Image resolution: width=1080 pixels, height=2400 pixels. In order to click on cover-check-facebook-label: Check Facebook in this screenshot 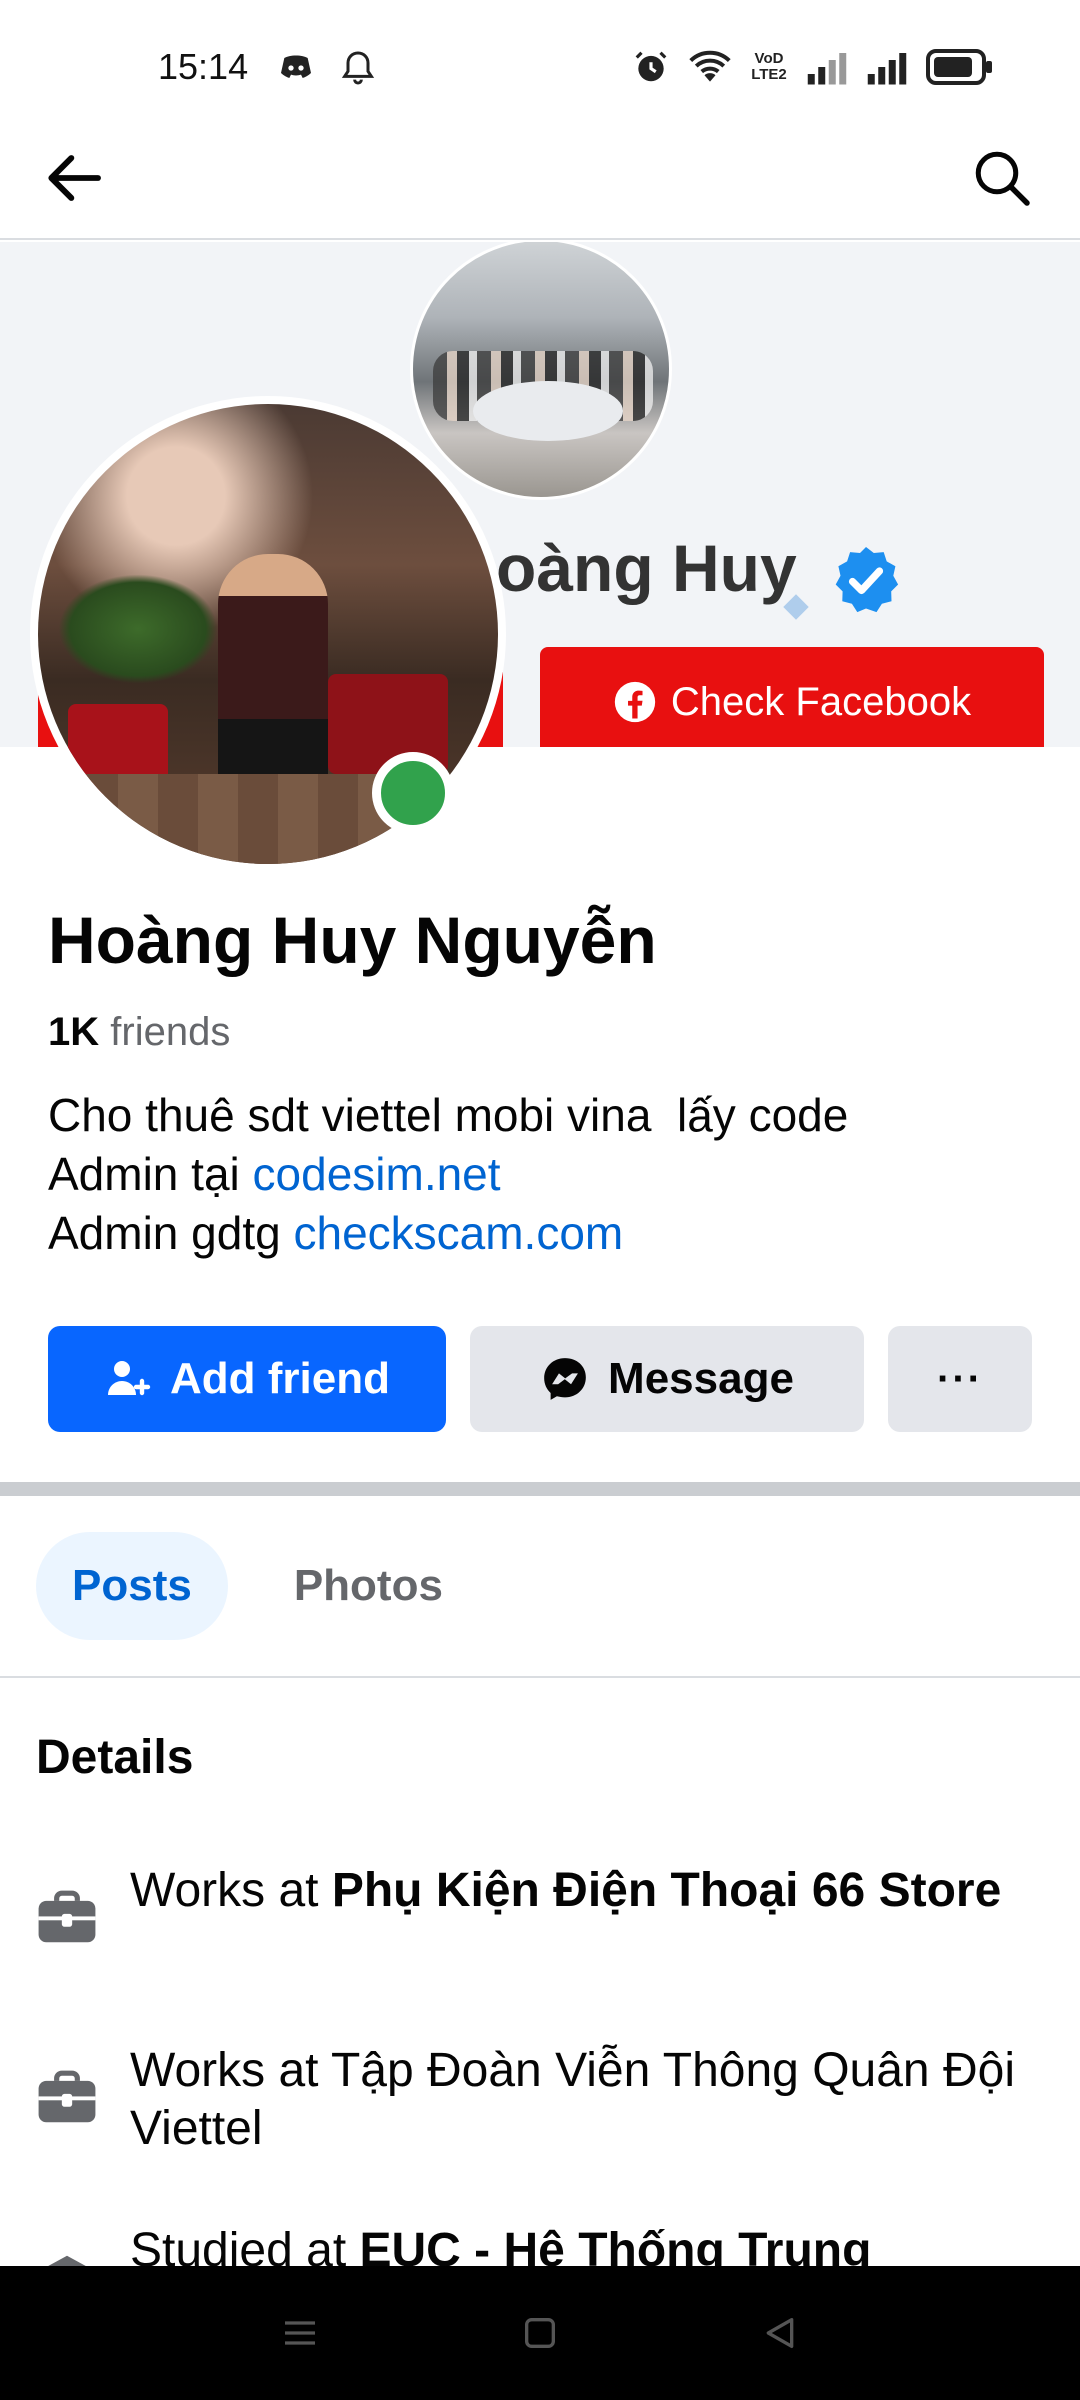, I will do `click(821, 701)`.